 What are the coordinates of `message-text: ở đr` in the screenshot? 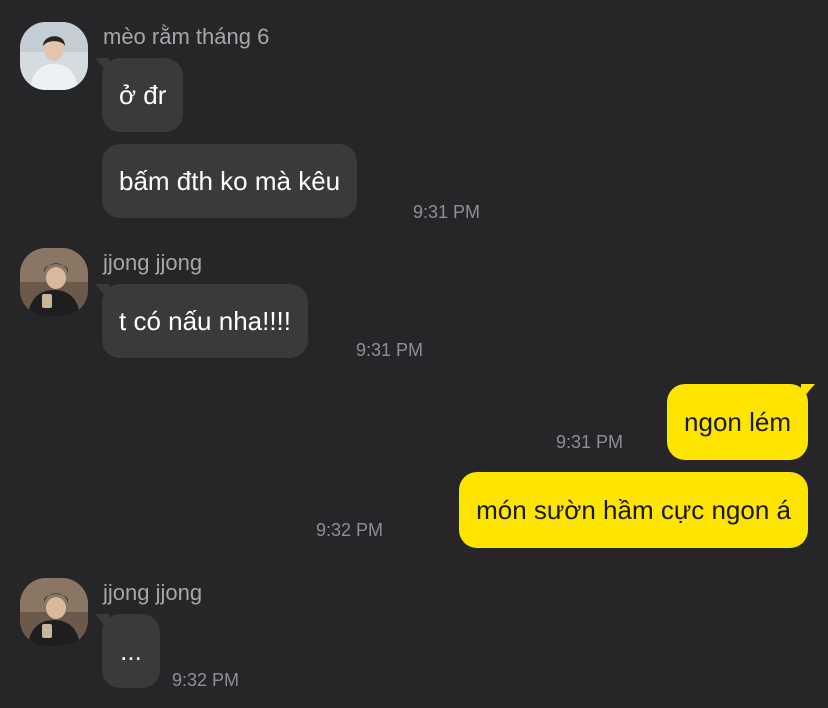 It's located at (143, 95).